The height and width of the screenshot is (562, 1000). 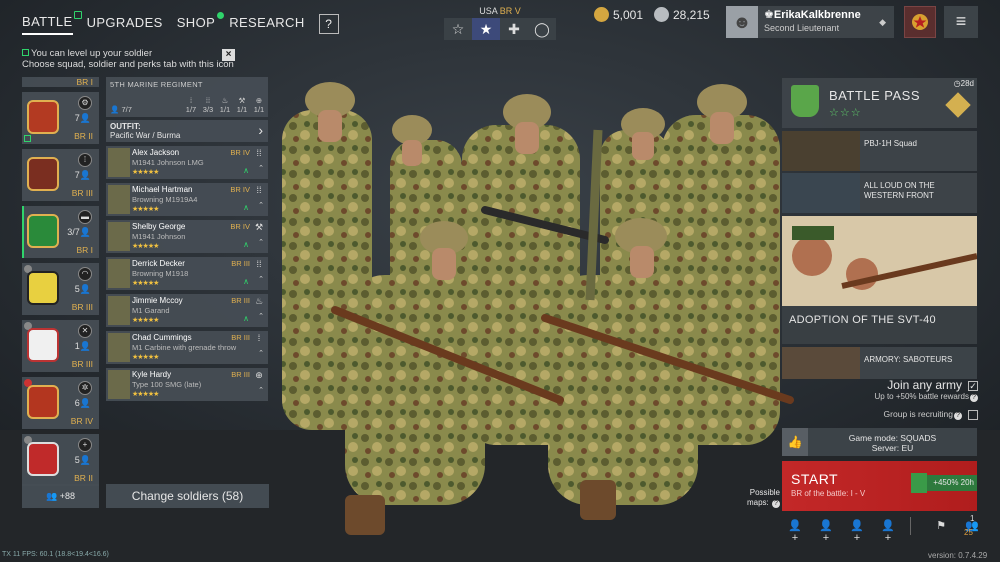 I want to click on medic-emblem-icon, so click(x=43, y=459).